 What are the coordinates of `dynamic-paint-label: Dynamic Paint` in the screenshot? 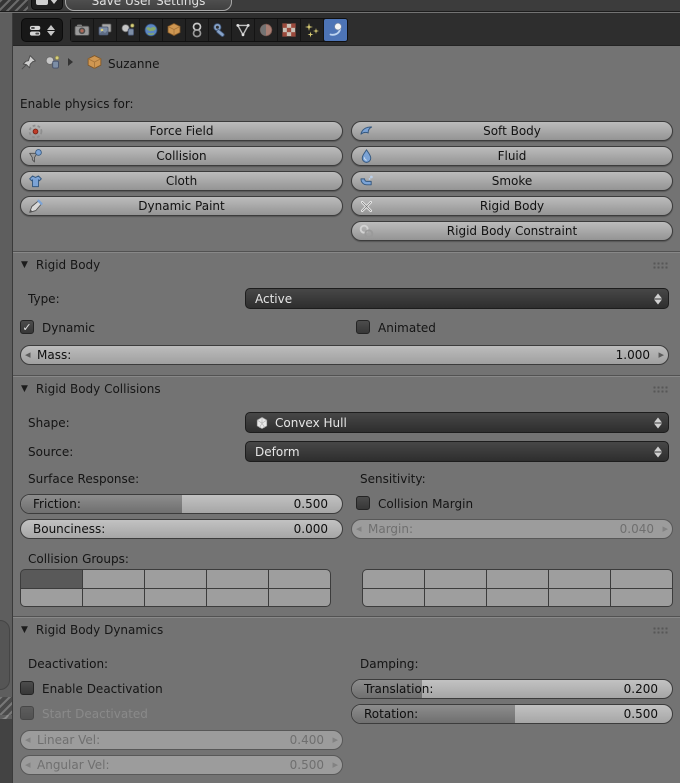 It's located at (181, 206).